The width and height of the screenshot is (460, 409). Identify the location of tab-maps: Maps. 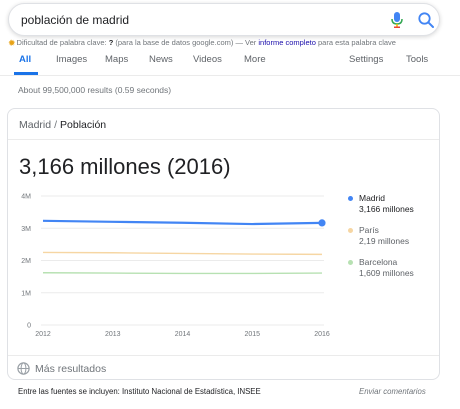
(116, 59).